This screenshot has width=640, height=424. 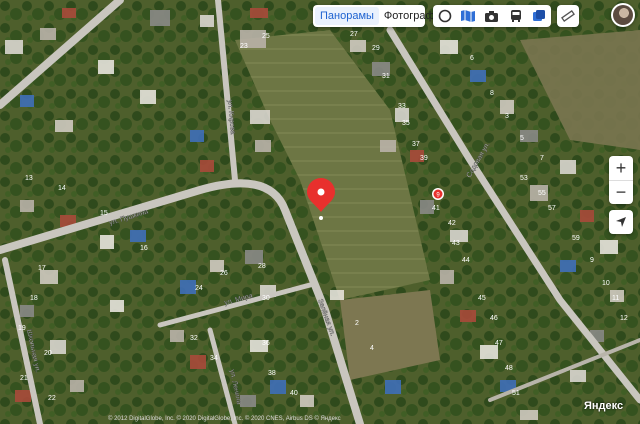 I want to click on house-number: 10, so click(x=606, y=283).